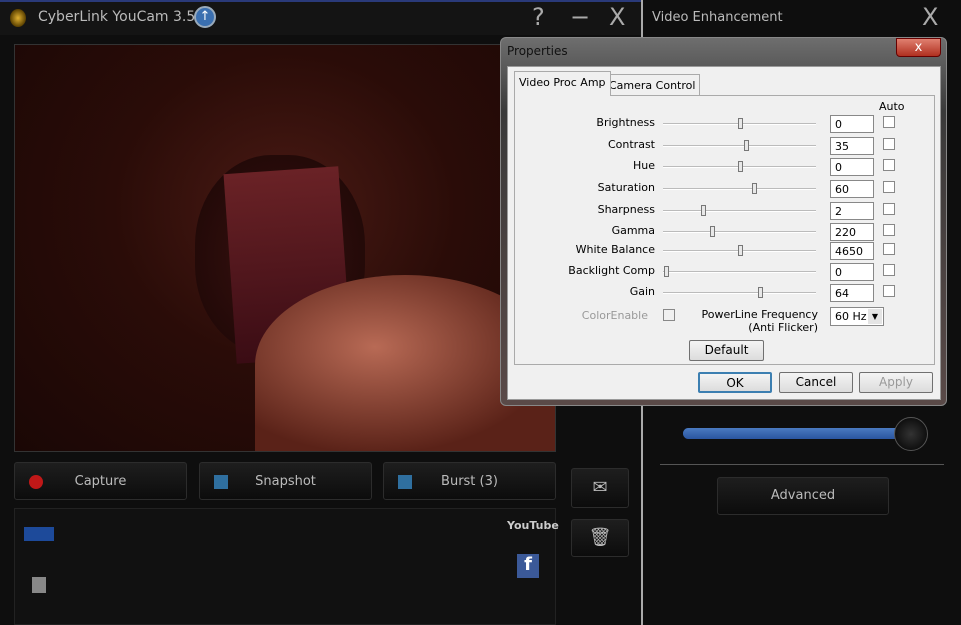  Describe the element at coordinates (538, 17) in the screenshot. I see `help-button: ?` at that location.